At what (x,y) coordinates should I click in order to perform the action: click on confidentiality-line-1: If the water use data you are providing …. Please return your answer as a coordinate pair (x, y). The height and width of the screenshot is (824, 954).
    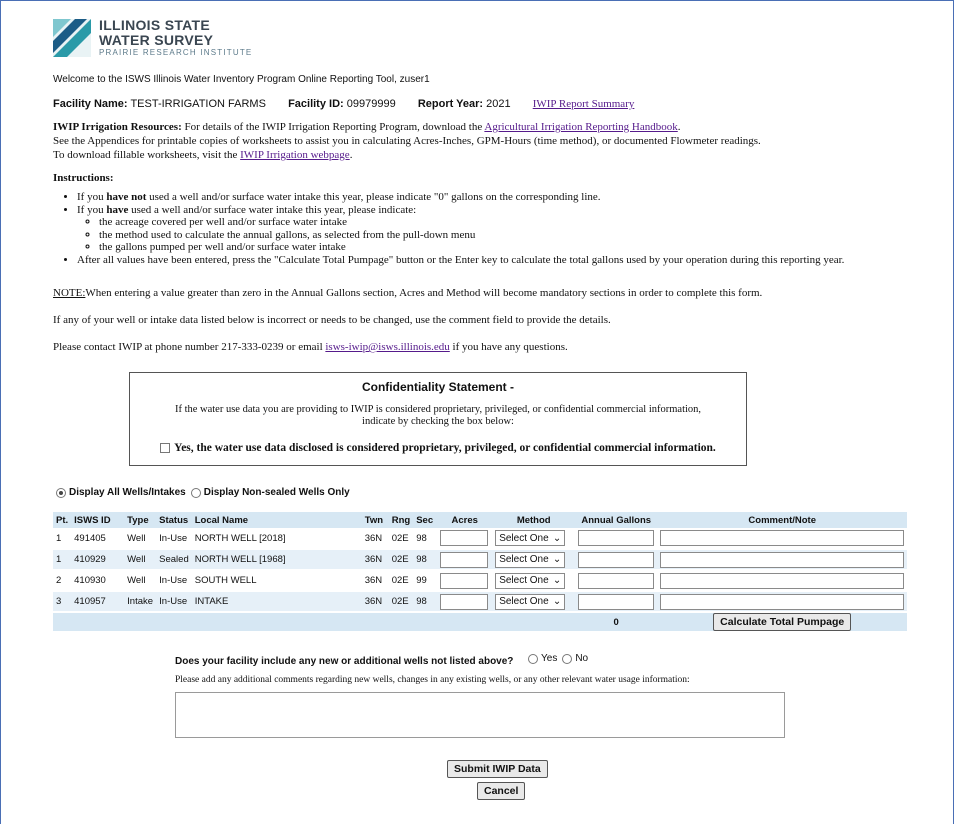
    Looking at the image, I should click on (438, 409).